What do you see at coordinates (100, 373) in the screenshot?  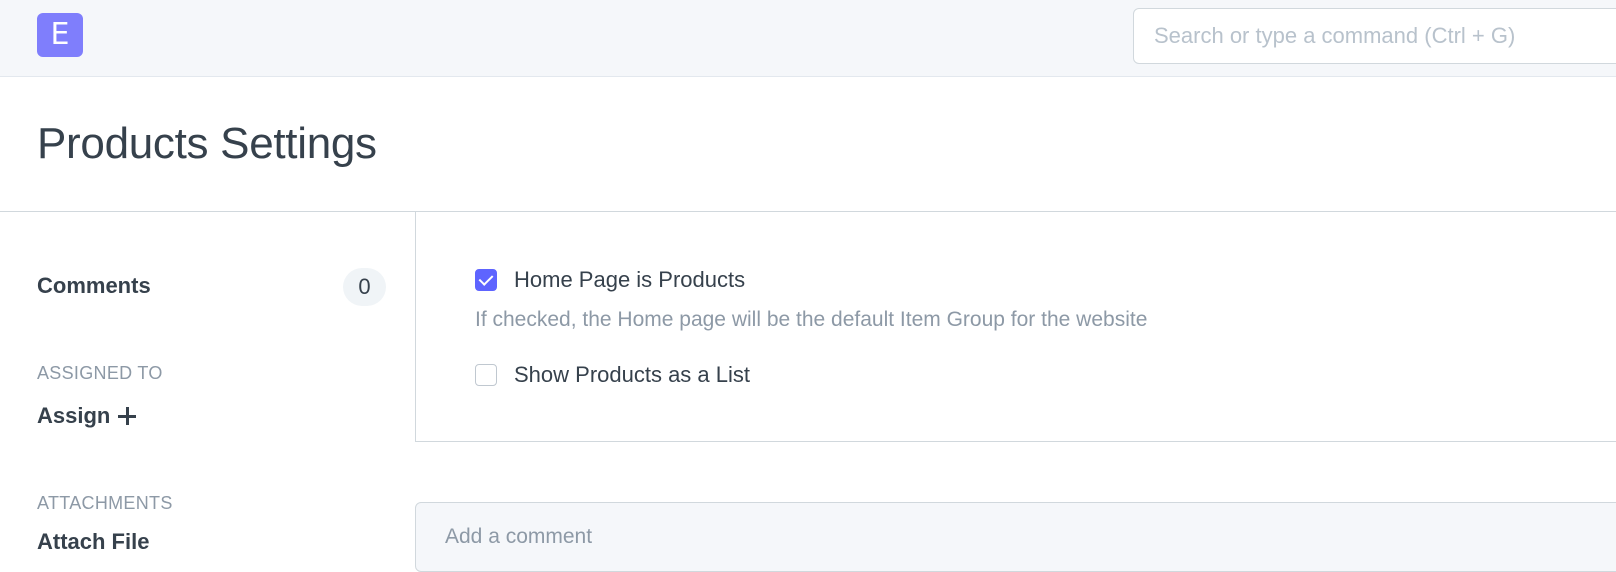 I see `assigned-to-heading: ASSIGNED TO` at bounding box center [100, 373].